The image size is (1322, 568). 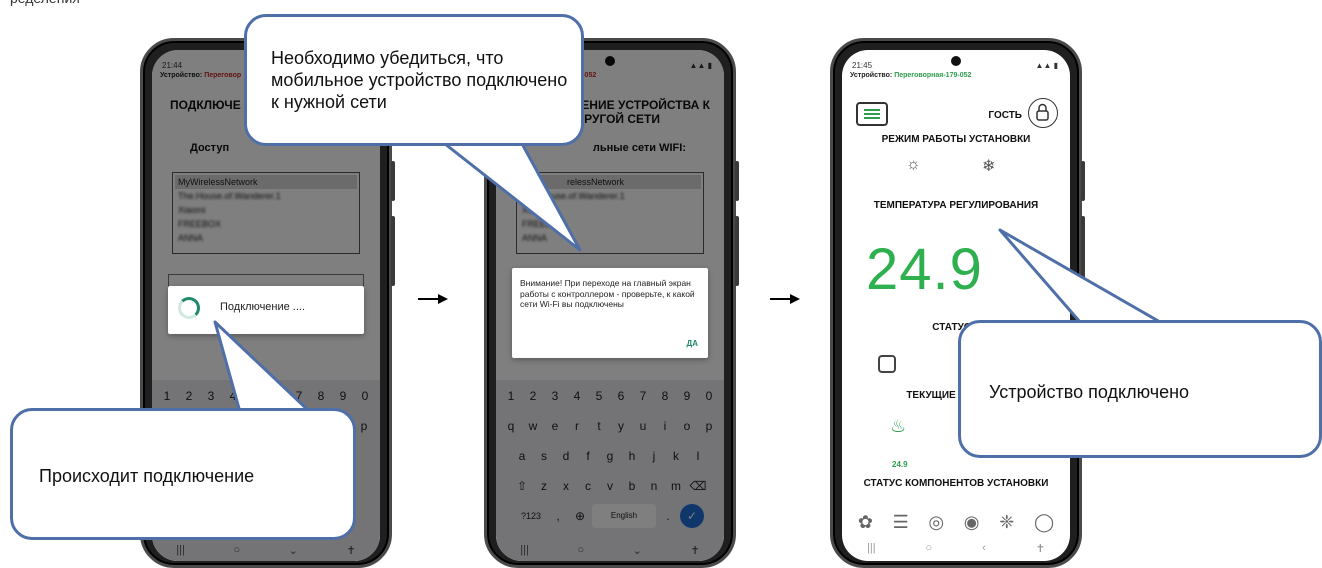 I want to click on callout-text: Происходит подключение, so click(x=147, y=476).